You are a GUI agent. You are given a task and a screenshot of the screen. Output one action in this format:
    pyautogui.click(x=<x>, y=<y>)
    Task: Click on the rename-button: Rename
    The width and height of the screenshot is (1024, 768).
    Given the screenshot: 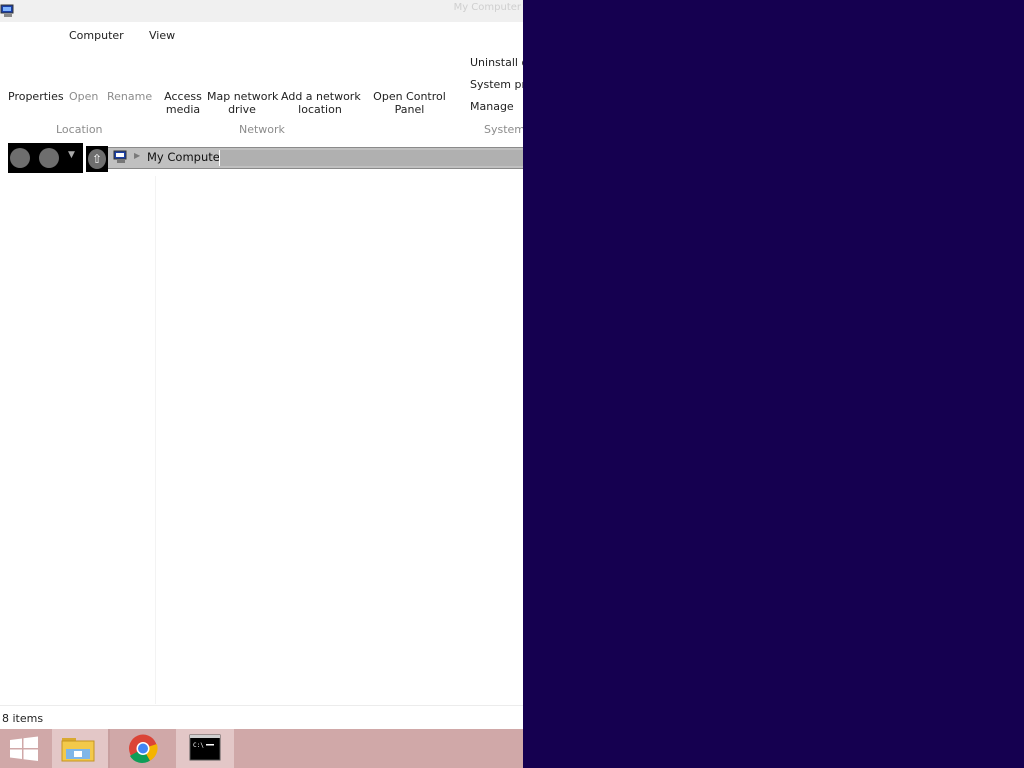 What is the action you would take?
    pyautogui.click(x=129, y=96)
    